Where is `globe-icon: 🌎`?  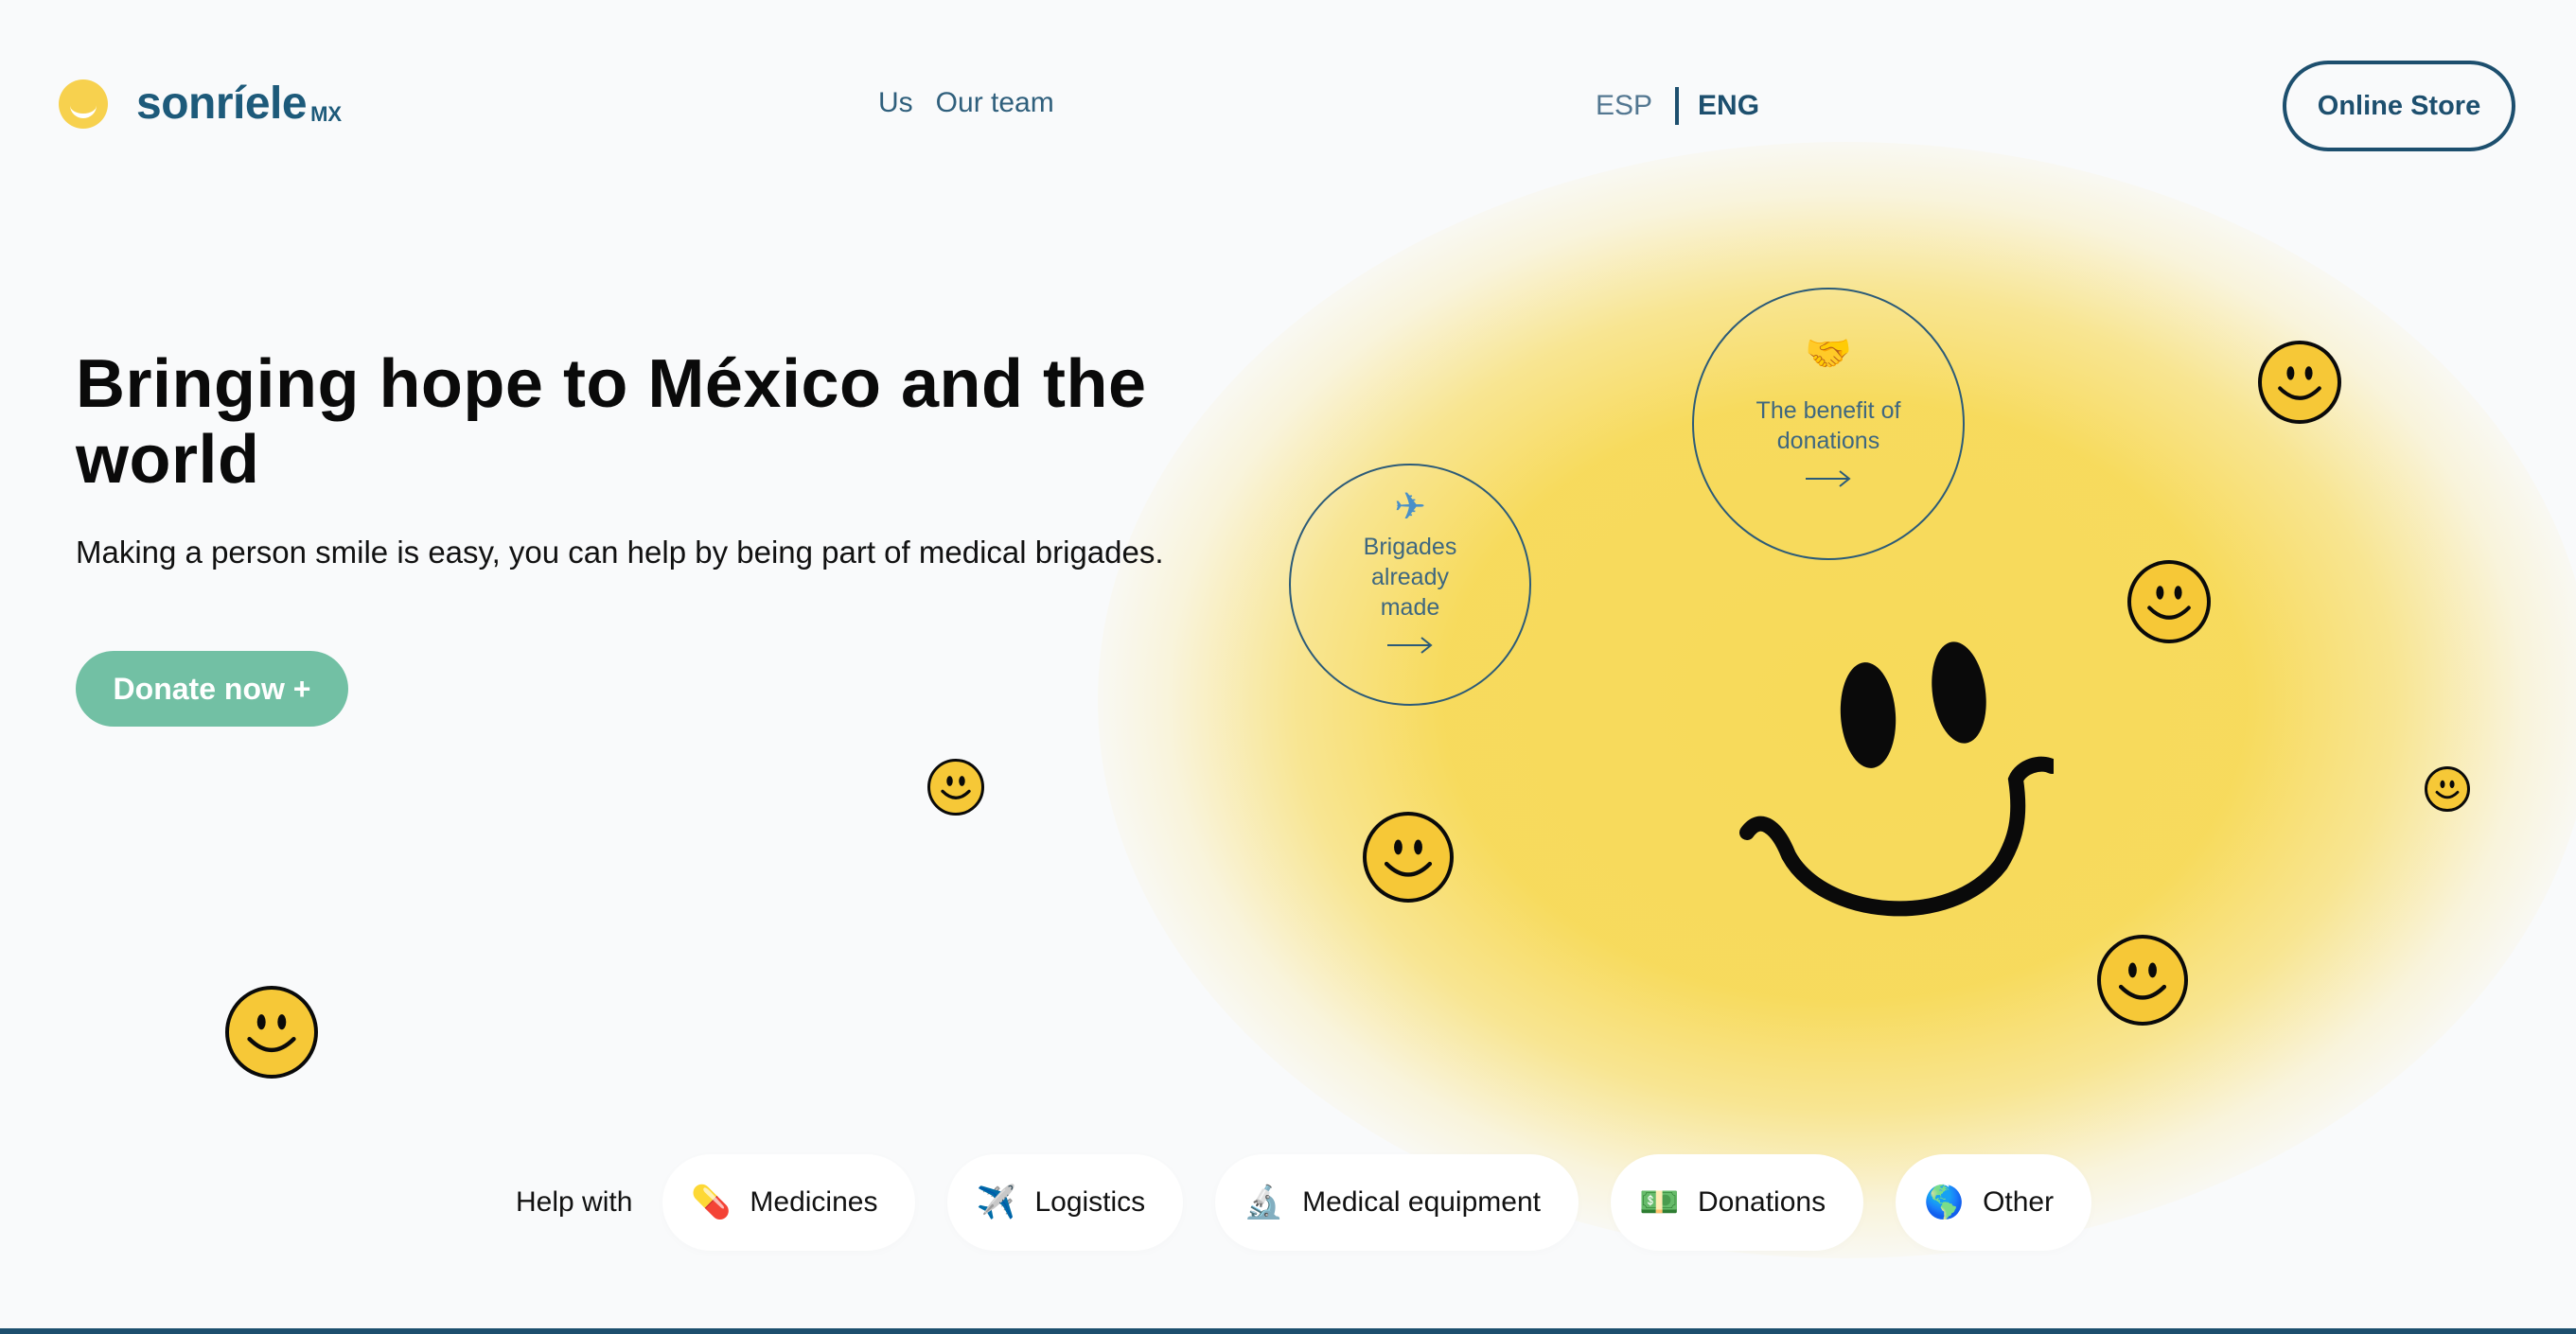
globe-icon: 🌎 is located at coordinates (1944, 1202).